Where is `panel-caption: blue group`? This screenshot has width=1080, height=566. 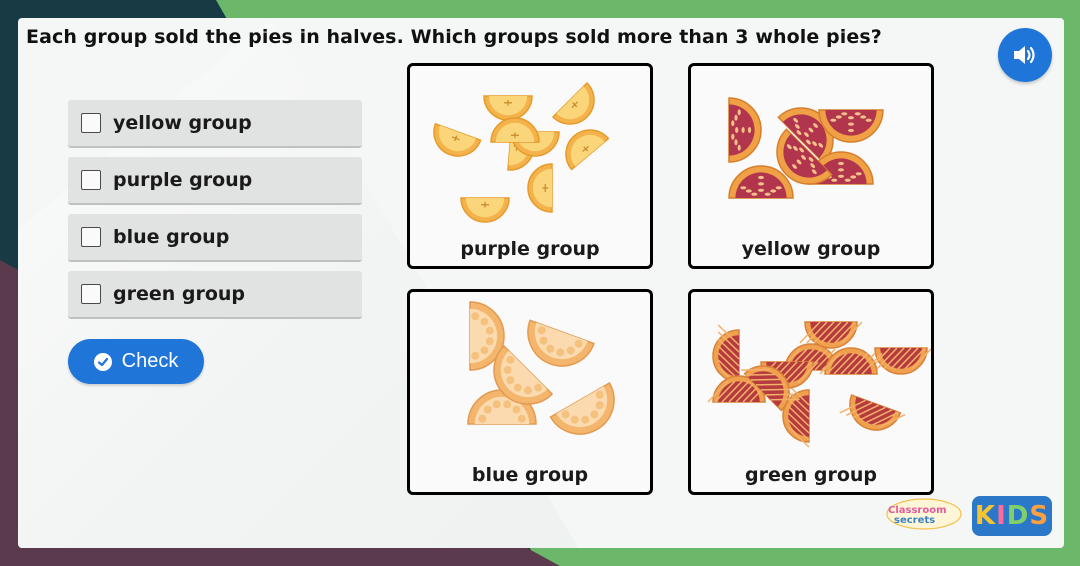 panel-caption: blue group is located at coordinates (530, 475).